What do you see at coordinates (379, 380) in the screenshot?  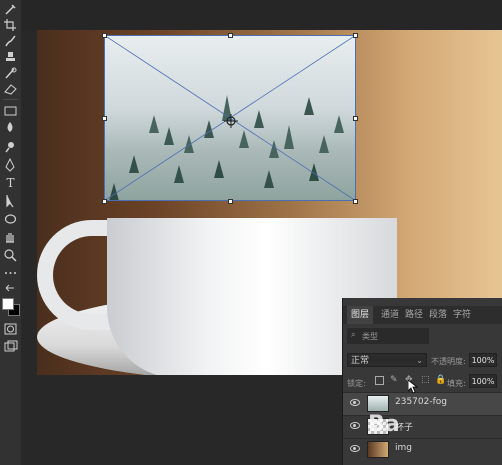 I see `lock-transparent-pixels-icon` at bounding box center [379, 380].